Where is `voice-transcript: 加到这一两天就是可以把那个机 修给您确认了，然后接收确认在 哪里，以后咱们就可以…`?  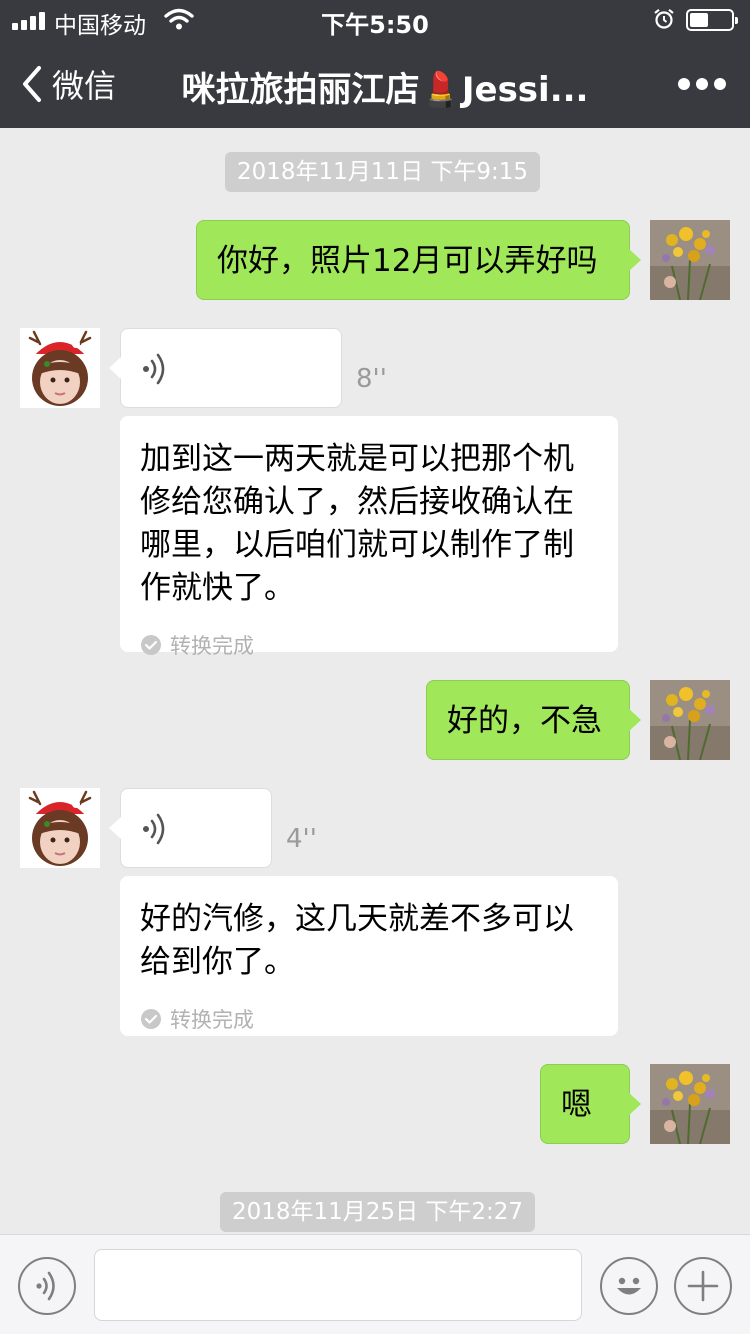
voice-transcript: 加到这一两天就是可以把那个机 修给您确认了，然后接收确认在 哪里，以后咱们就可以… is located at coordinates (369, 537).